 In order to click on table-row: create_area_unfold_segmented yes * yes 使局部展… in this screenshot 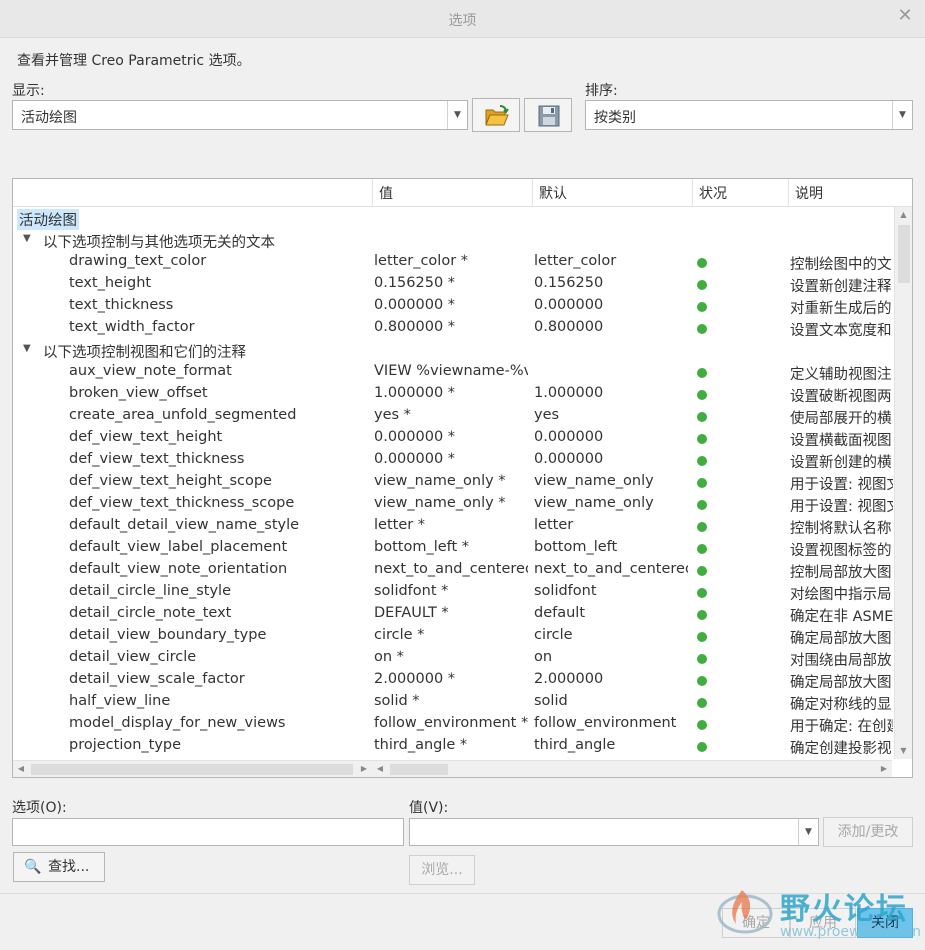, I will do `click(453, 416)`.